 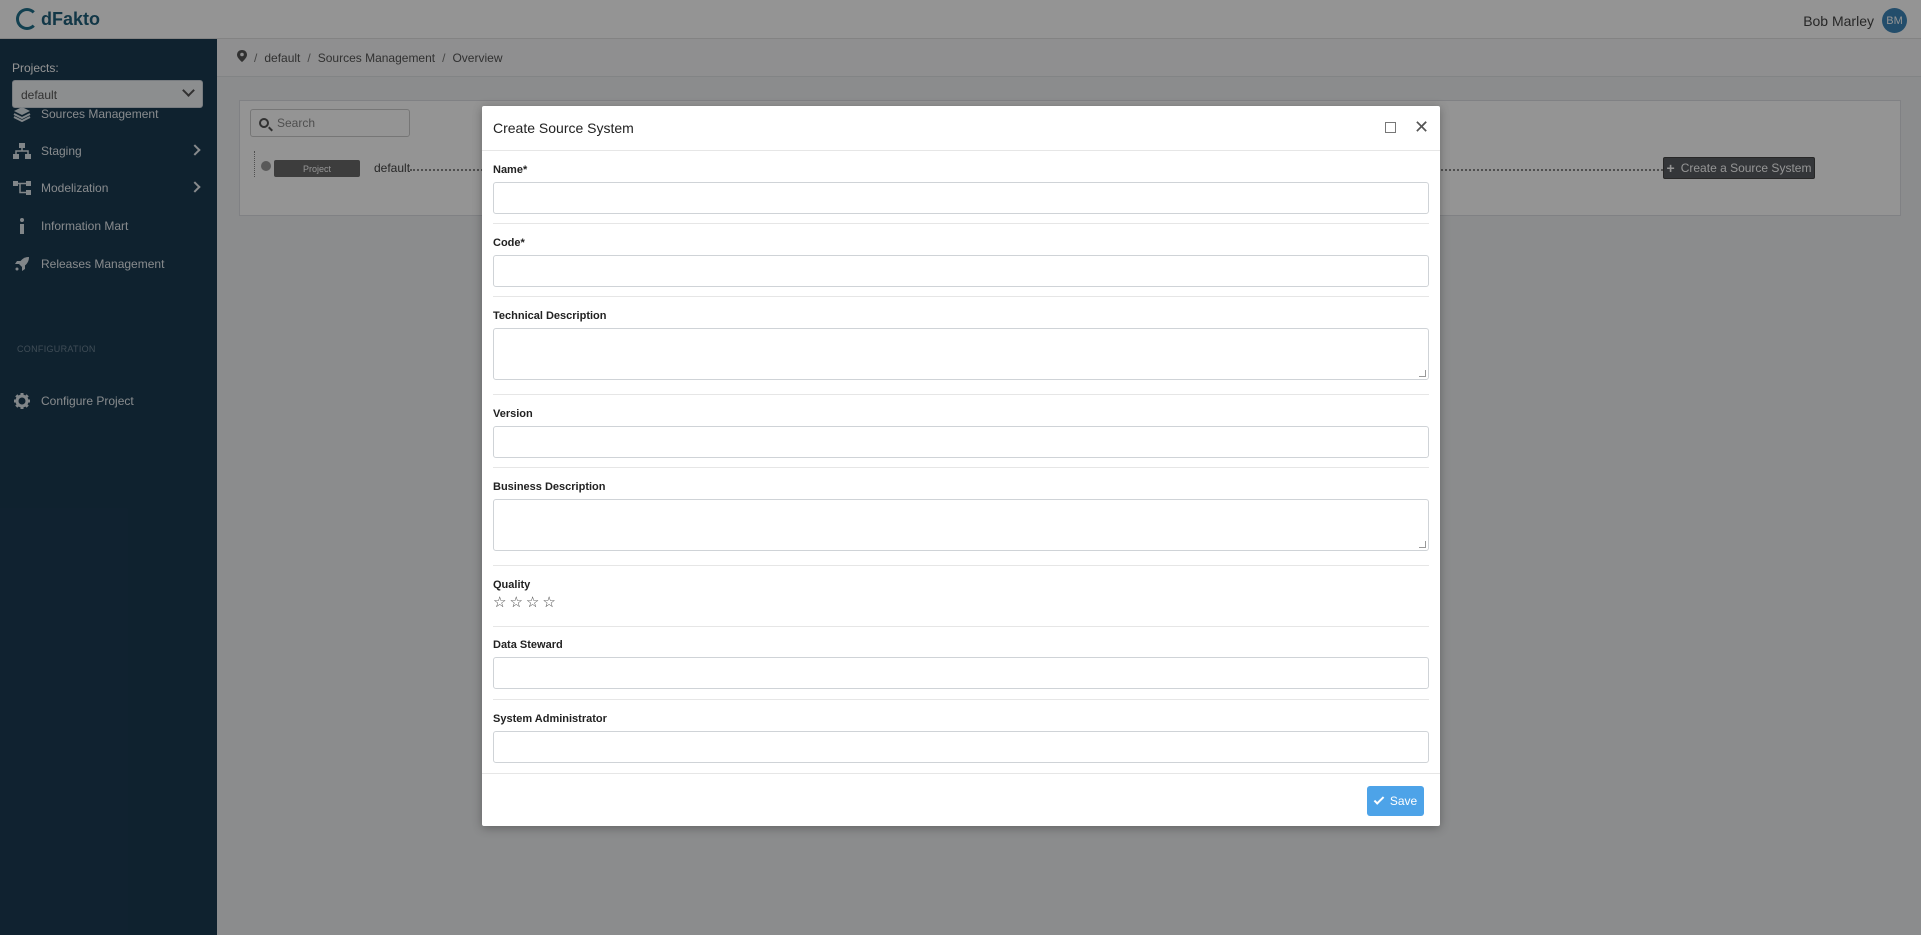 What do you see at coordinates (512, 585) in the screenshot?
I see `quality-label: Quality` at bounding box center [512, 585].